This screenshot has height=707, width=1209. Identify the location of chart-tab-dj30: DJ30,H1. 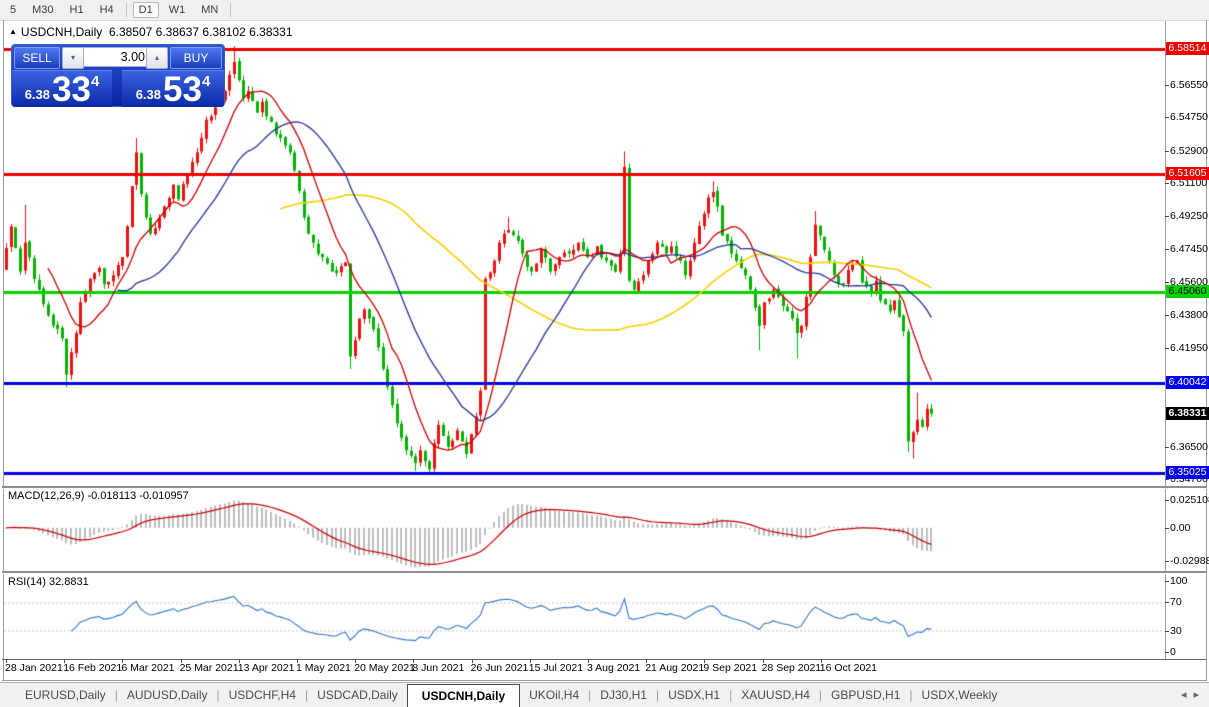
(623, 695).